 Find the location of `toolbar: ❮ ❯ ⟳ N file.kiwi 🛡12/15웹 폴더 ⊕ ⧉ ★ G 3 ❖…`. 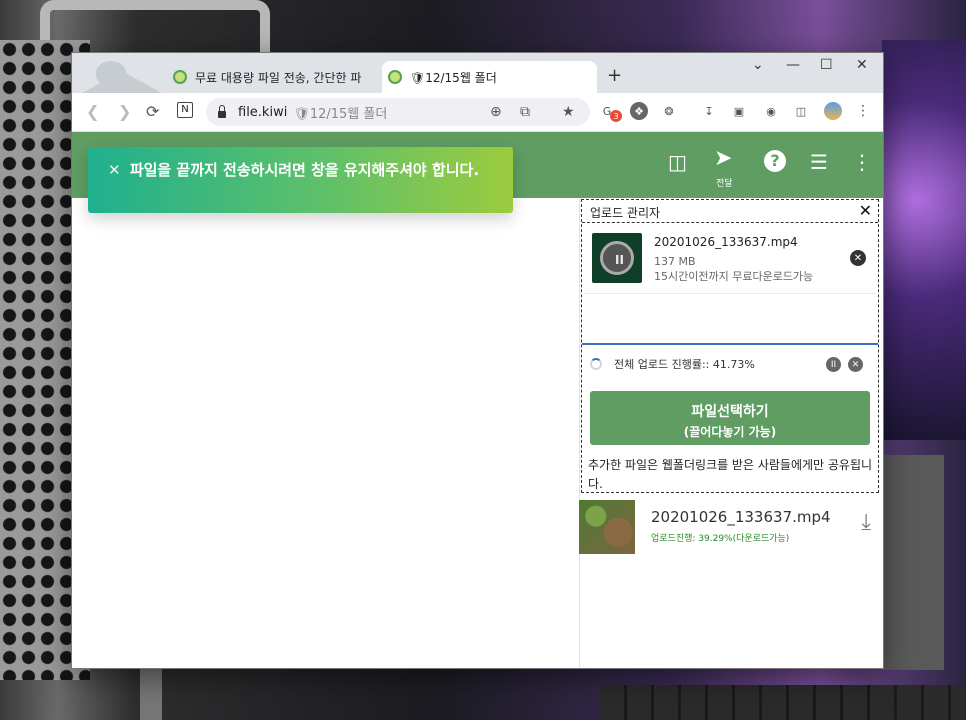

toolbar: ❮ ❯ ⟳ N file.kiwi 🛡12/15웹 폴더 ⊕ ⧉ ★ G 3 ❖… is located at coordinates (477, 112).